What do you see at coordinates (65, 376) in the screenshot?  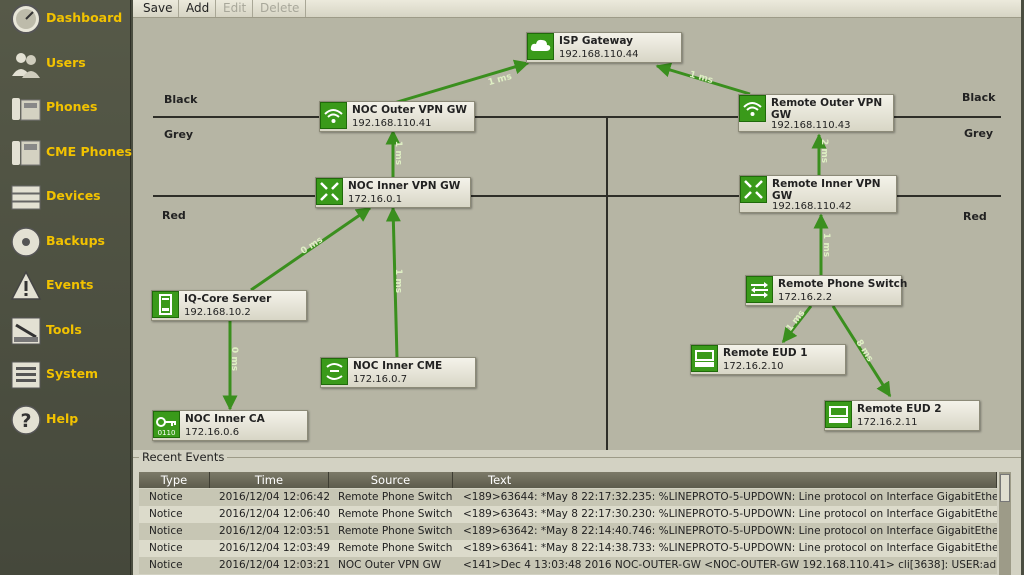 I see `sidebar-item-system: System` at bounding box center [65, 376].